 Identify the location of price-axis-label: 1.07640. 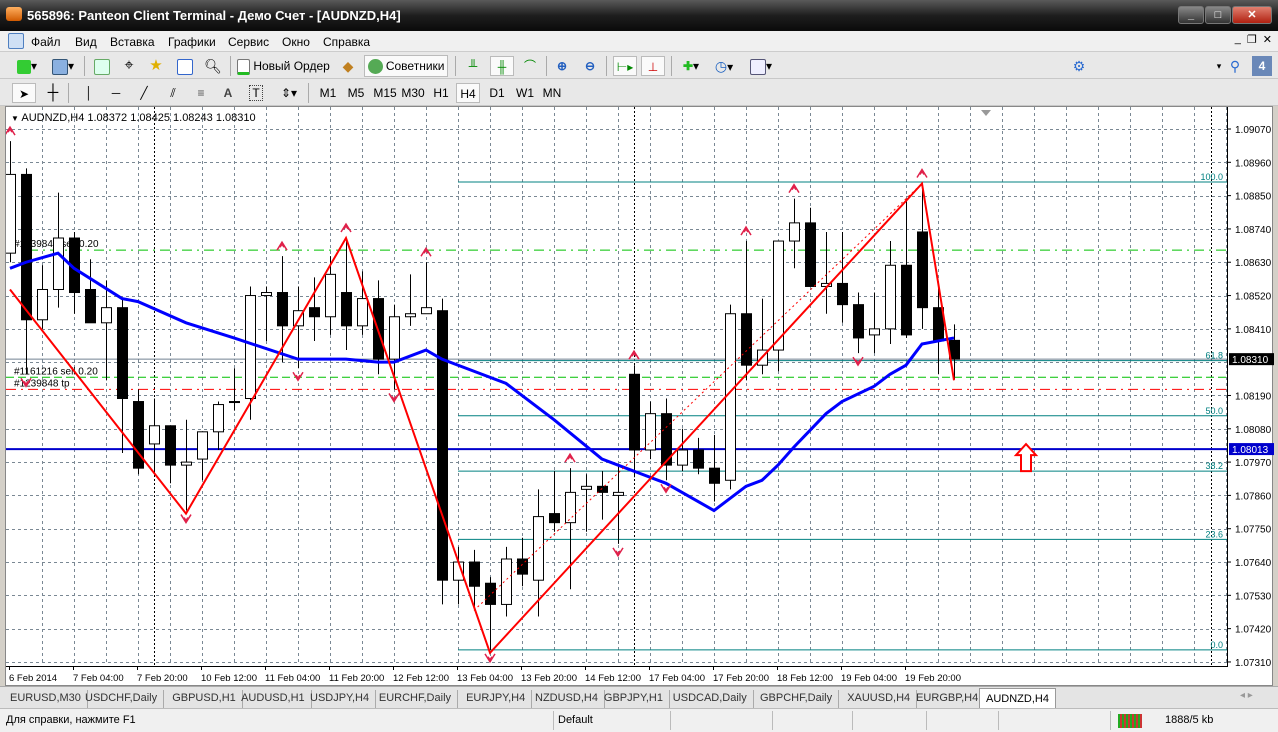
(1253, 563).